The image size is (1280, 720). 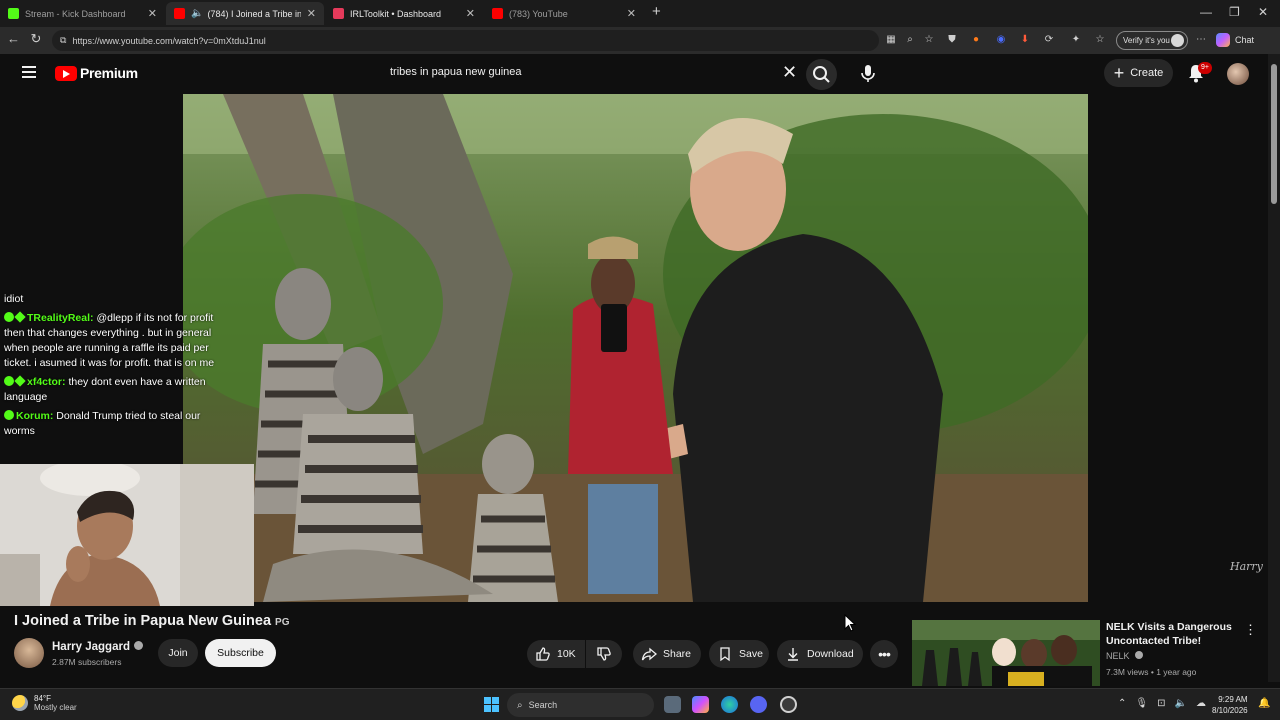 What do you see at coordinates (109, 73) in the screenshot?
I see `youtube-premium-wordmark: Premium` at bounding box center [109, 73].